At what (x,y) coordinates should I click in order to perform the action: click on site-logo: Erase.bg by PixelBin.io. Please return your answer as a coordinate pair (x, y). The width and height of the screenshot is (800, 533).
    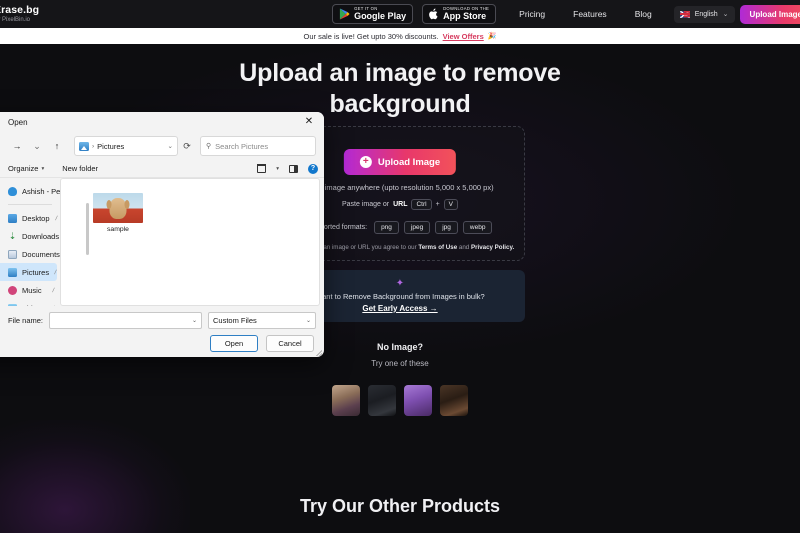
    Looking at the image, I should click on (19, 14).